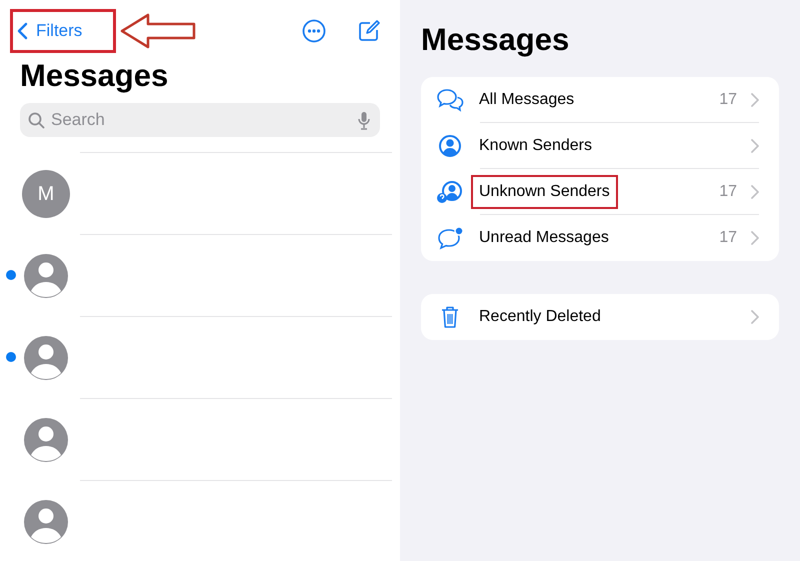 Image resolution: width=800 pixels, height=561 pixels. What do you see at coordinates (22, 31) in the screenshot?
I see `back-chevron-icon` at bounding box center [22, 31].